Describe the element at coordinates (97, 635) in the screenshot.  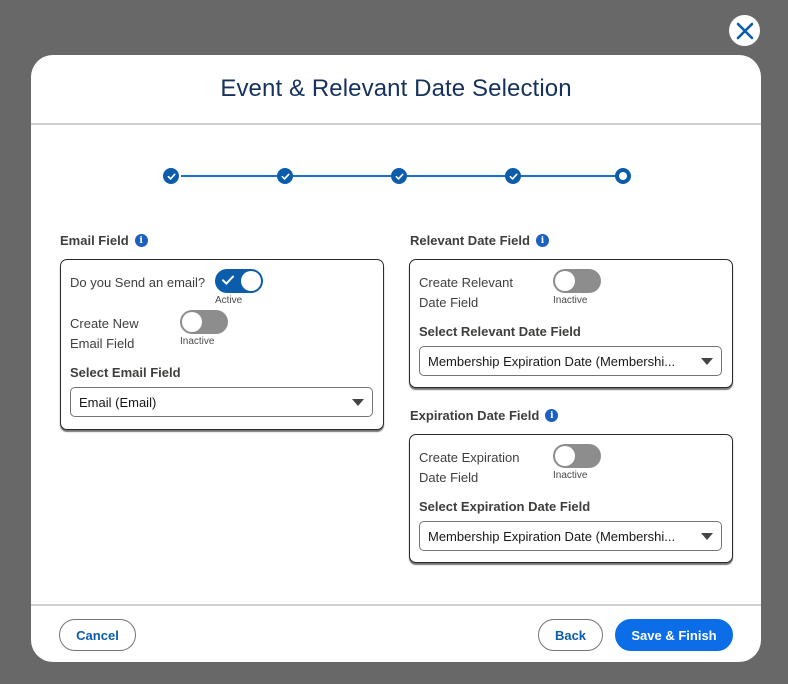
I see `cancel-button: Cancel` at that location.